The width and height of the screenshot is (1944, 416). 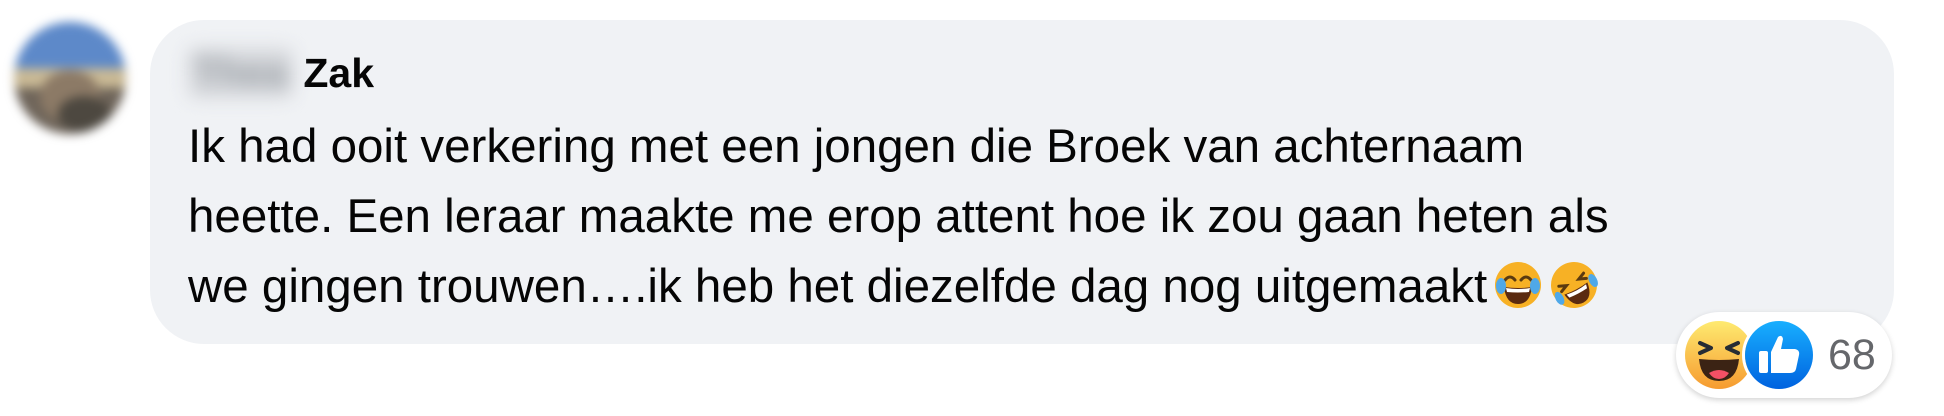 I want to click on rofl-emoji-icon, so click(x=1574, y=285).